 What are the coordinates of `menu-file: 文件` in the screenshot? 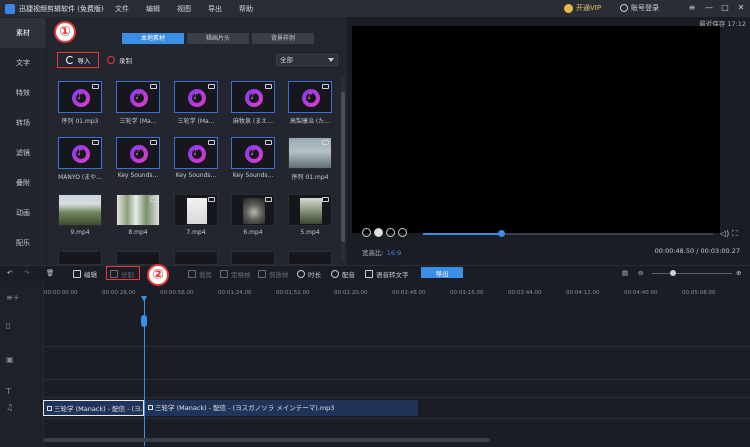 It's located at (130, 9).